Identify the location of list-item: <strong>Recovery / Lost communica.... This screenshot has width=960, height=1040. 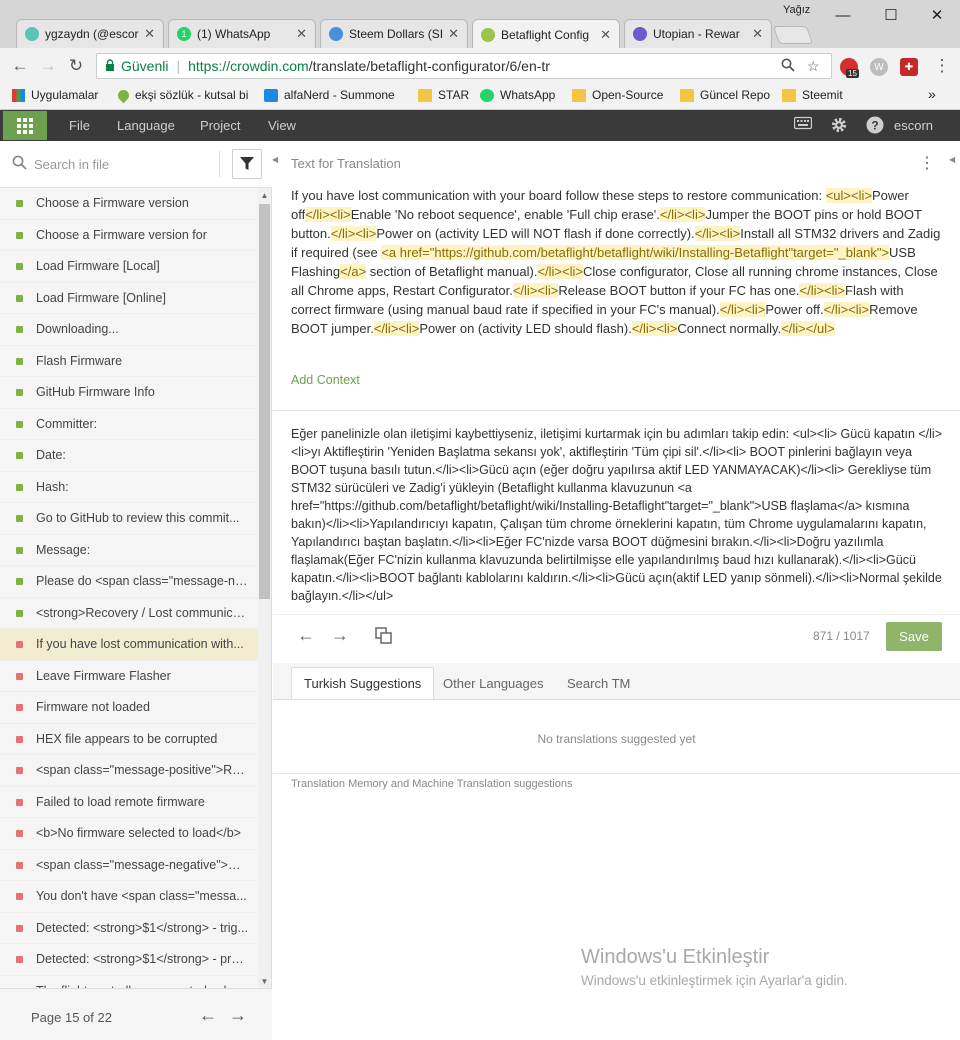
(129, 613).